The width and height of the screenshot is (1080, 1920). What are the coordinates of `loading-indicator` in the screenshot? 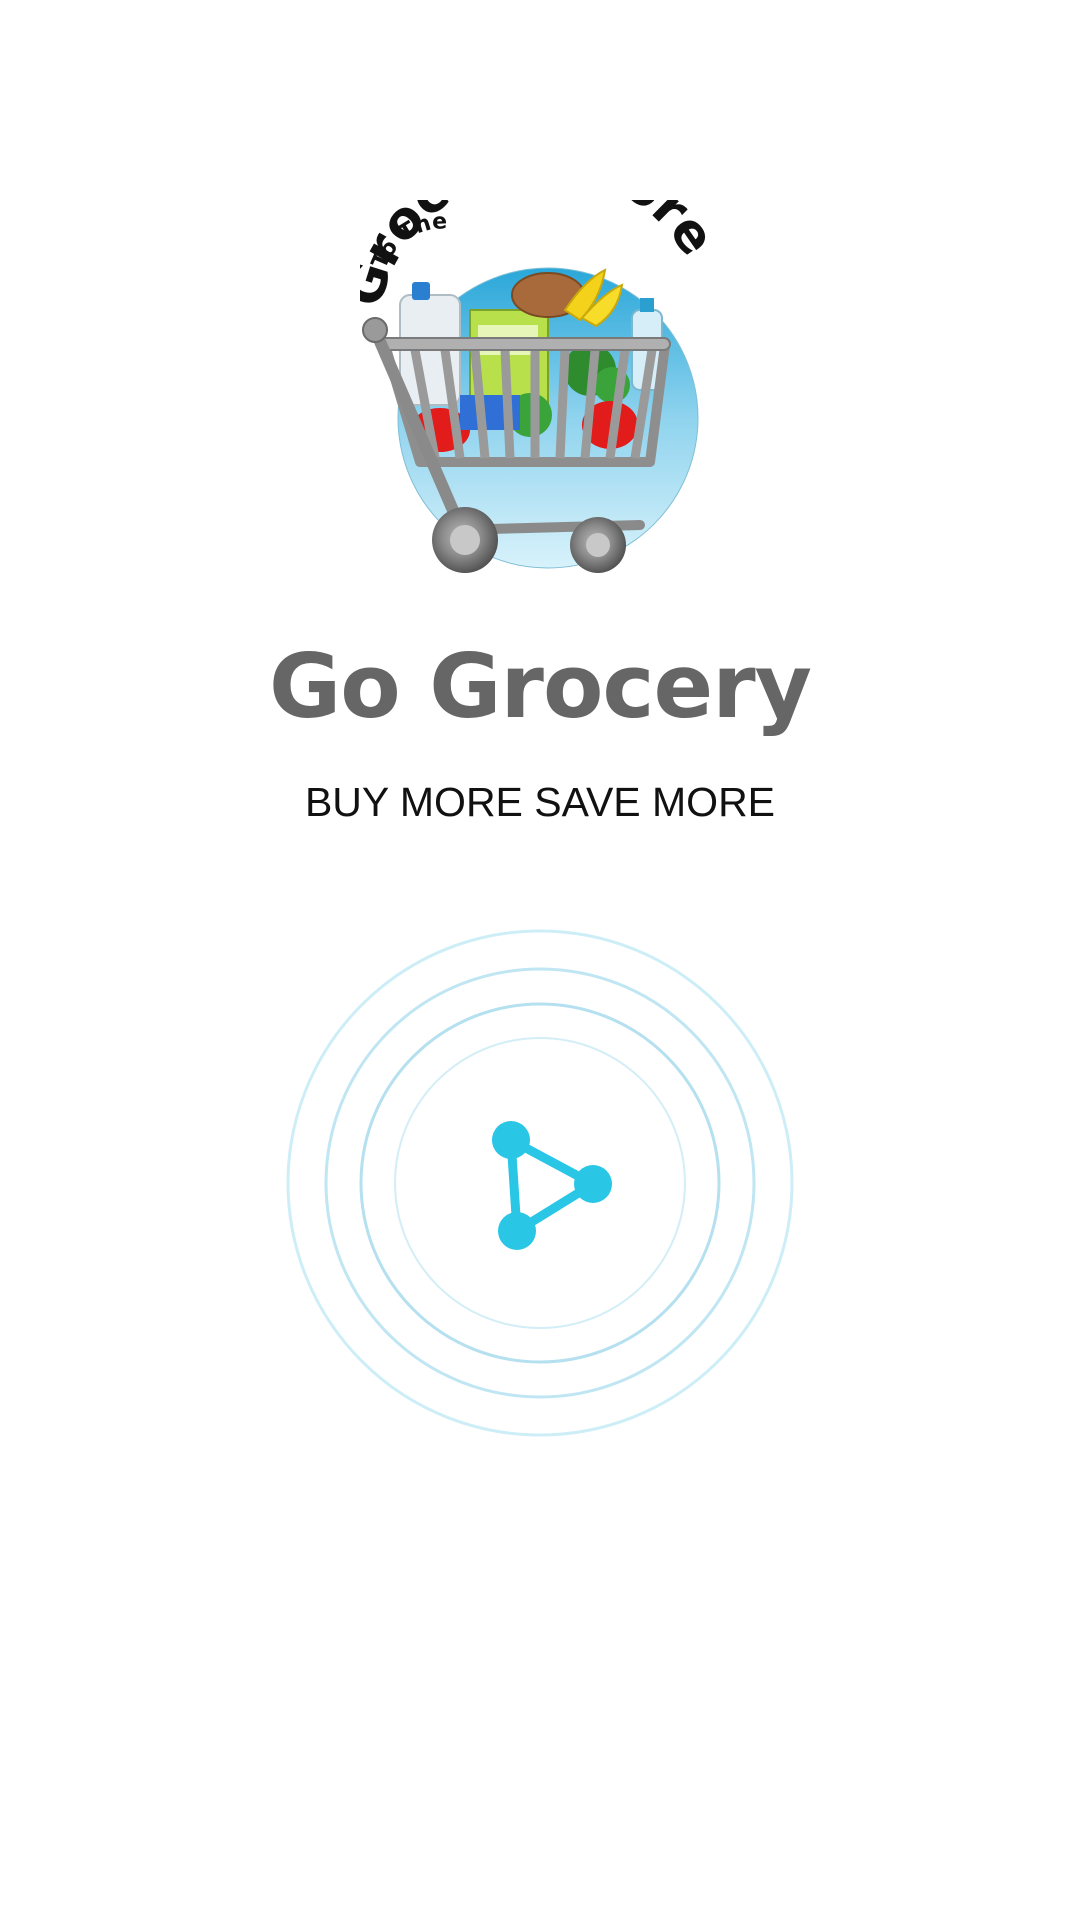 It's located at (540, 1183).